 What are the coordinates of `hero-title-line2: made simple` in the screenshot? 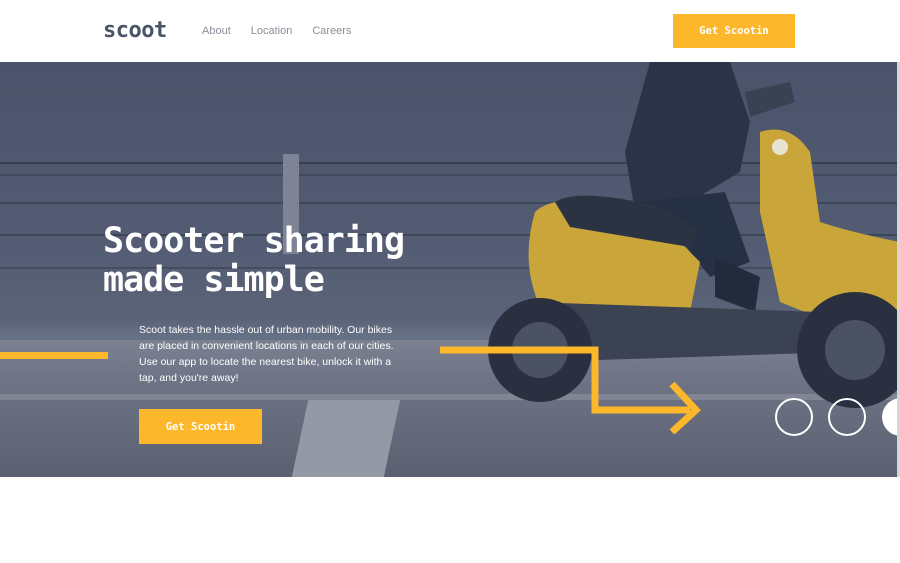 It's located at (214, 280).